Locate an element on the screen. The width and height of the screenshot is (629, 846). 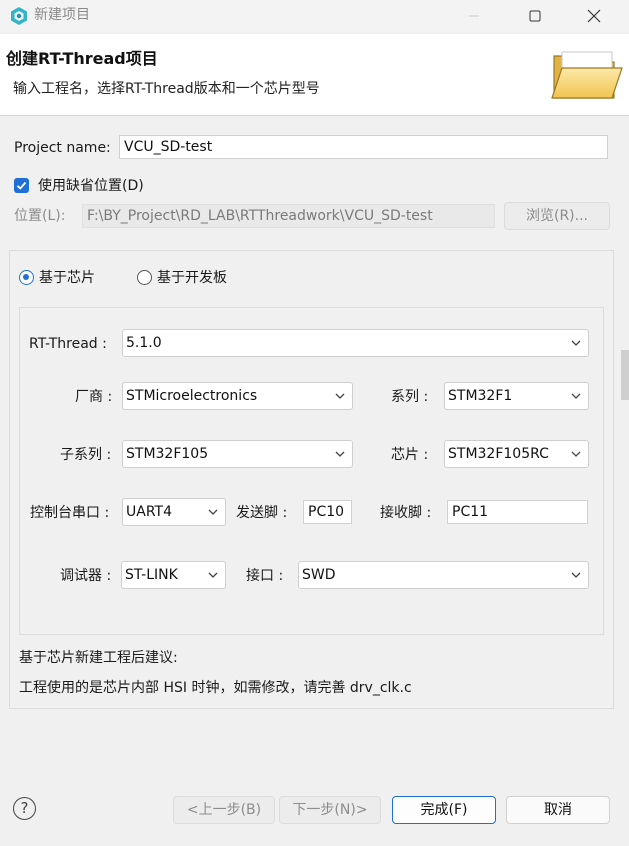
help-icon: ? is located at coordinates (24, 808).